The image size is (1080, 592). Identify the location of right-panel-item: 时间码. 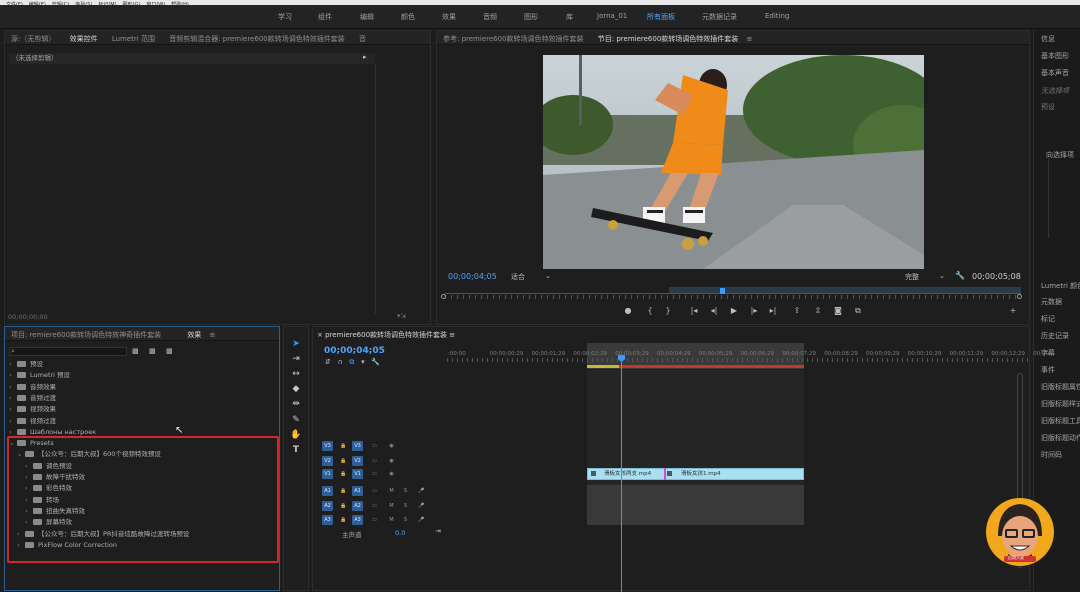
(1051, 455).